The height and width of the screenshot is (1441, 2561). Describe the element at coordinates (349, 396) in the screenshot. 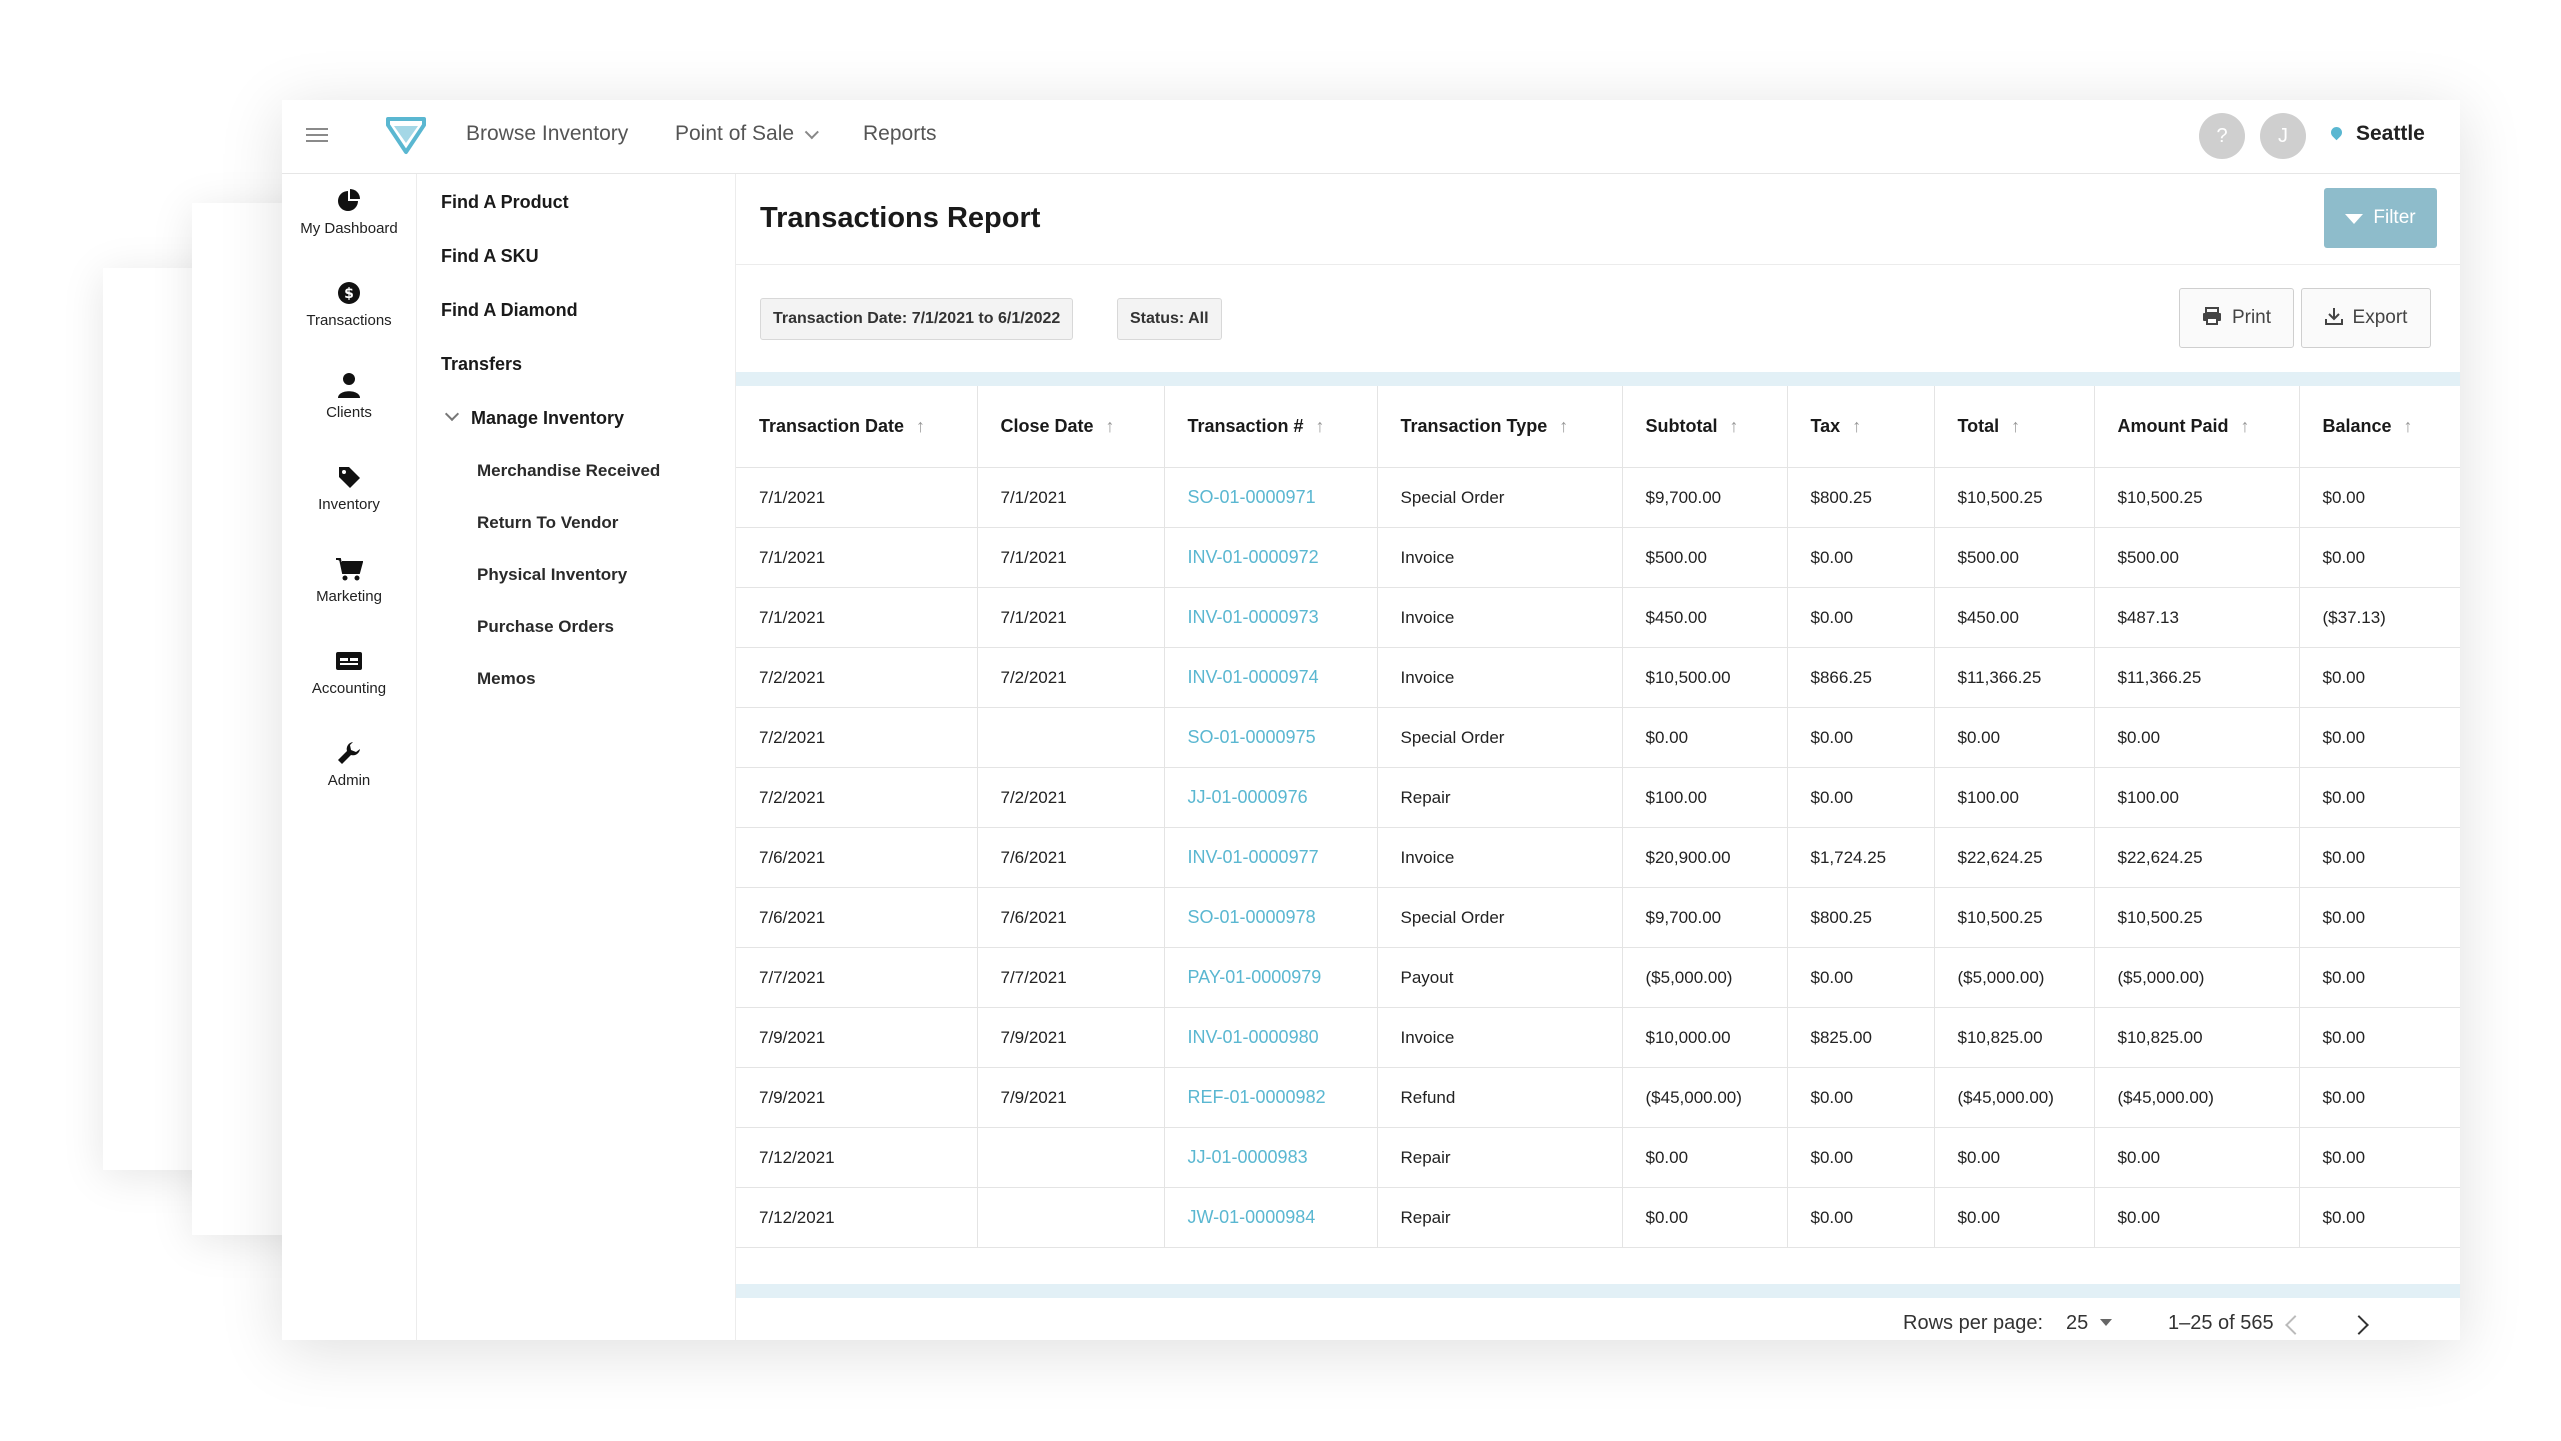

I see `rail-item-clients: Clients` at that location.